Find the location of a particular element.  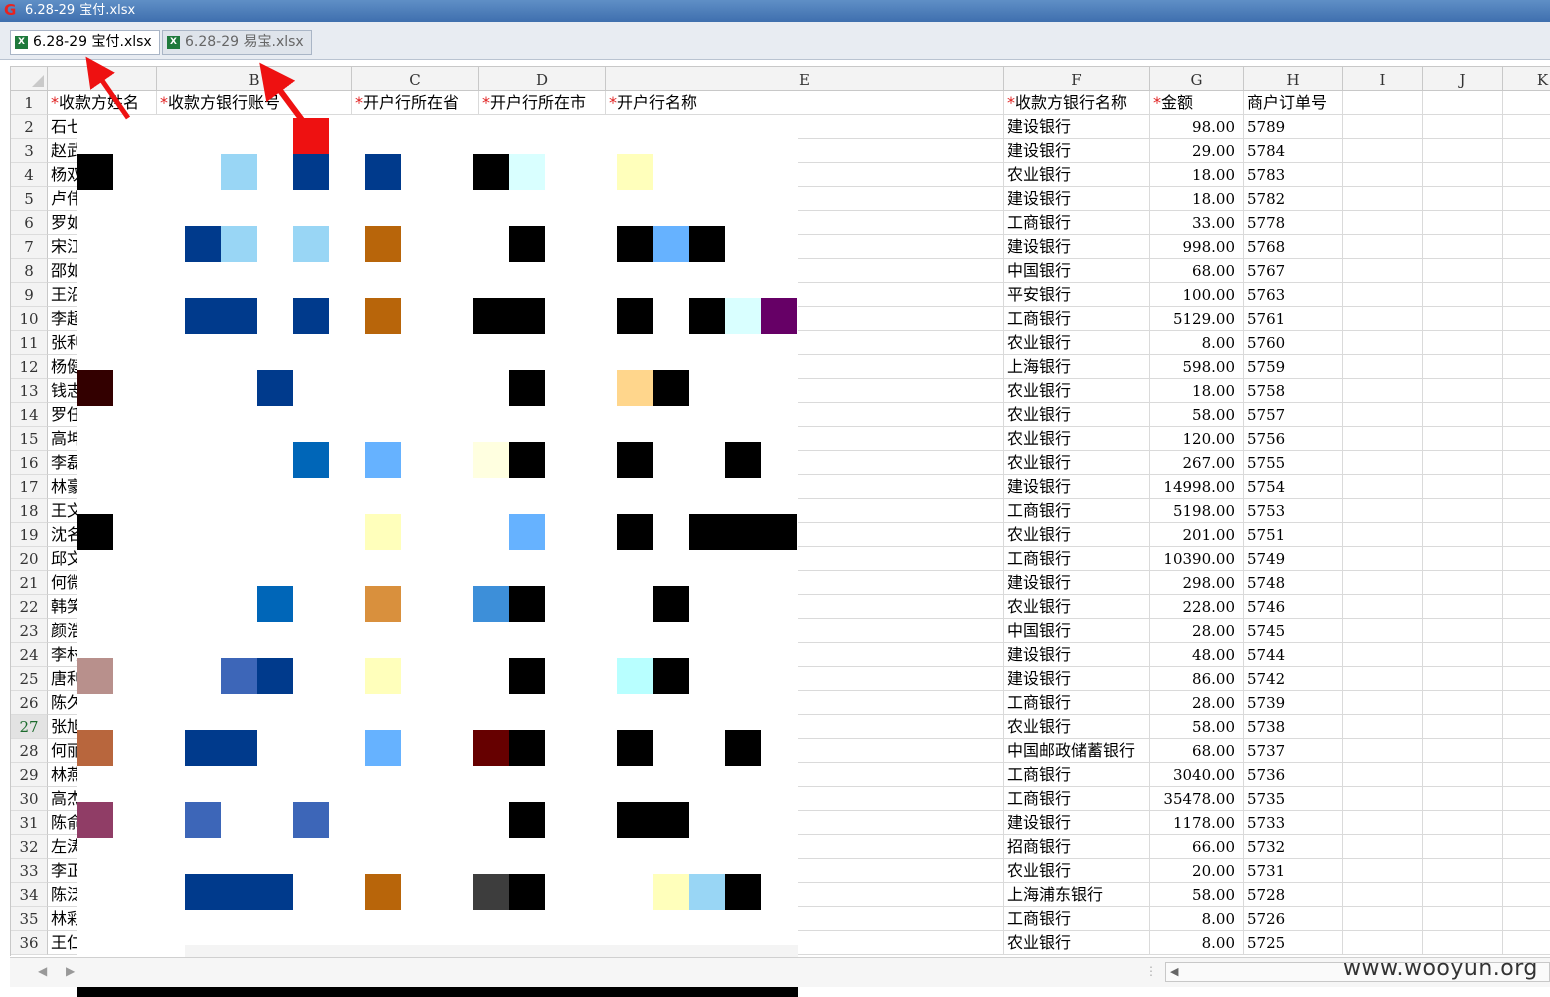

data-cell-g: 598.00 is located at coordinates (1197, 367).